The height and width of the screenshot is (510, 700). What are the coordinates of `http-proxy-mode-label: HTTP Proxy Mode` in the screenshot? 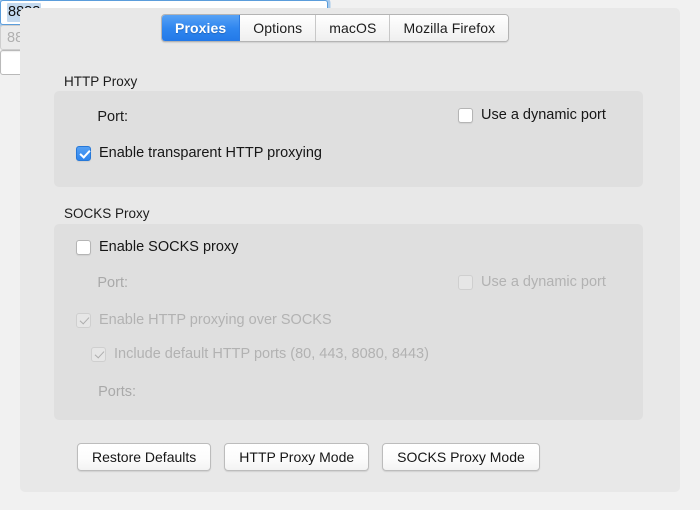 It's located at (297, 457).